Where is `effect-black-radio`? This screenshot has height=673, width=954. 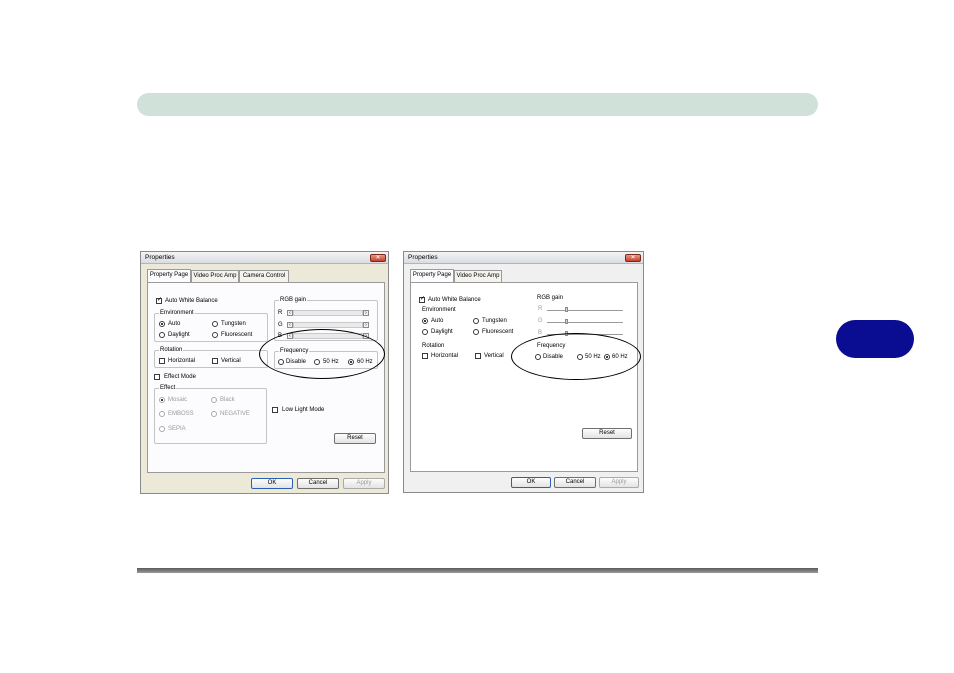
effect-black-radio is located at coordinates (214, 400).